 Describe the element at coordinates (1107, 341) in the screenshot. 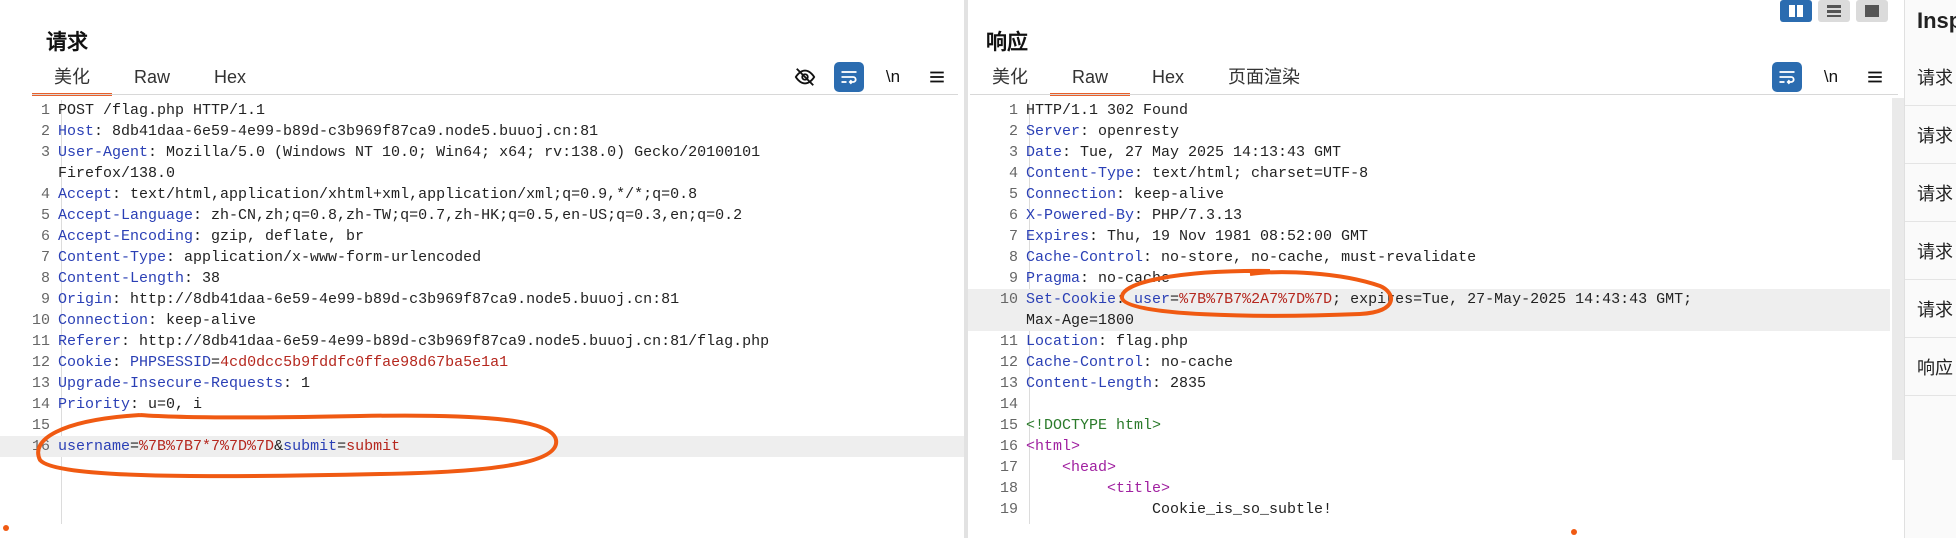

I see `code-text: Location: flag.php` at that location.